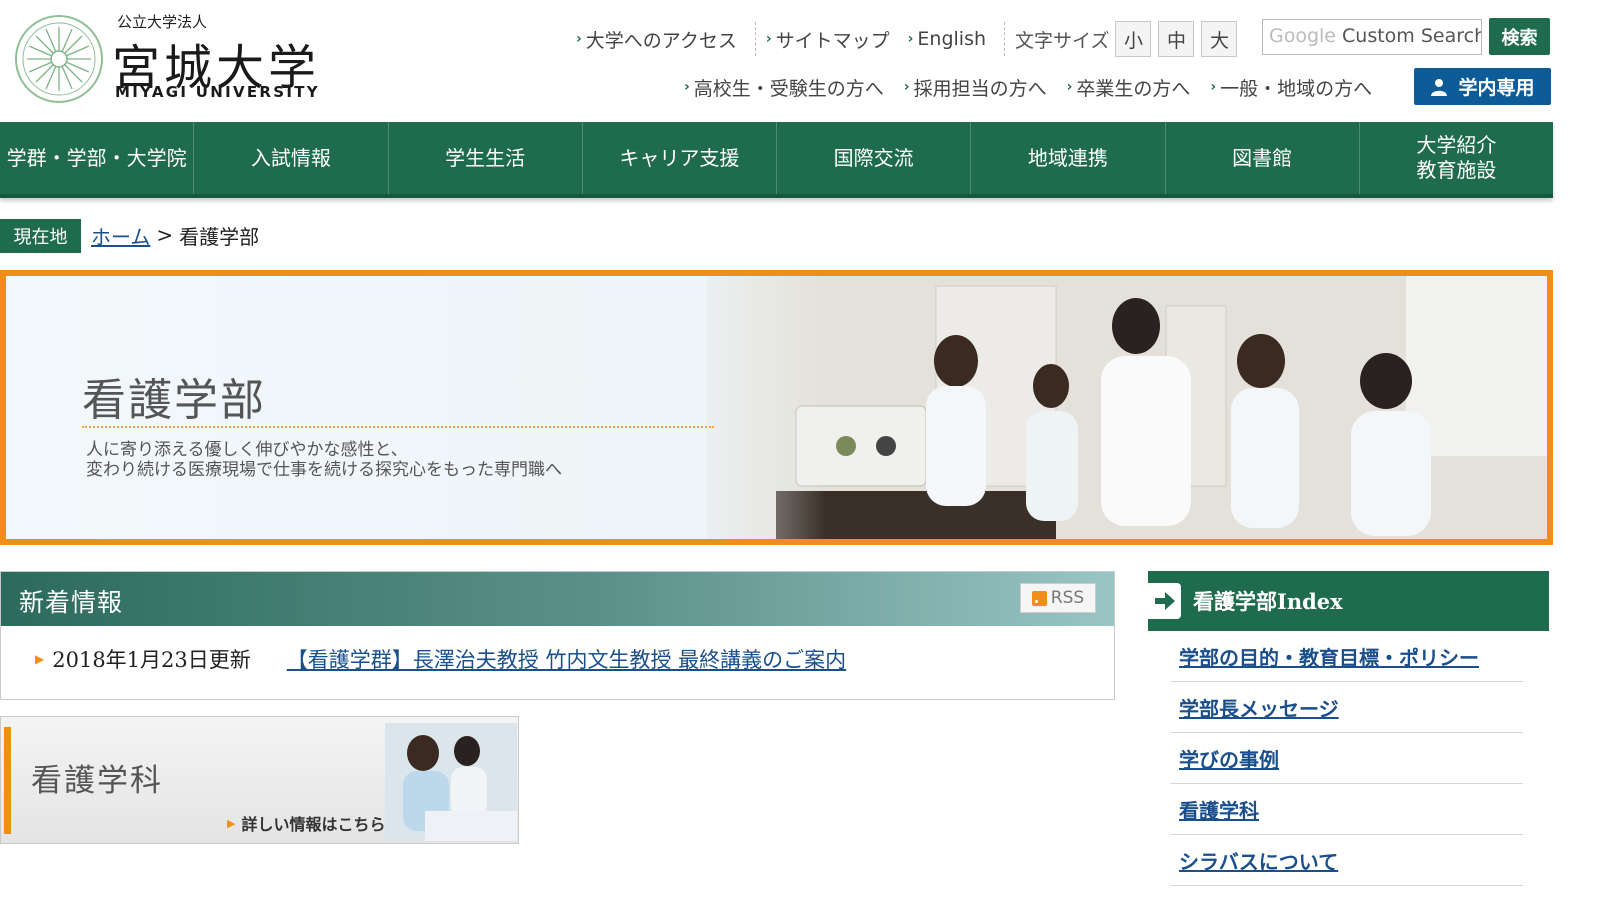  What do you see at coordinates (1329, 656) in the screenshot?
I see `sidebar-link: 学部の目的・教育目標・ポリシー` at bounding box center [1329, 656].